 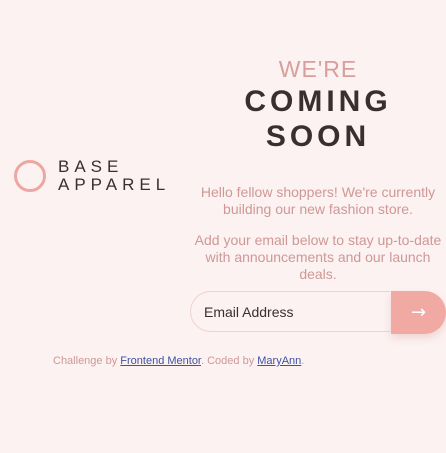 I want to click on brand-logo: BASE APPAREL, so click(x=92, y=176).